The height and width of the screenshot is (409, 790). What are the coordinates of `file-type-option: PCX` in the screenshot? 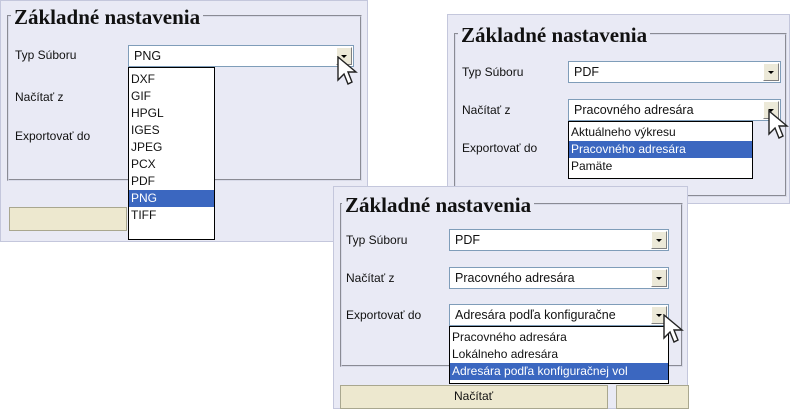 It's located at (171, 164).